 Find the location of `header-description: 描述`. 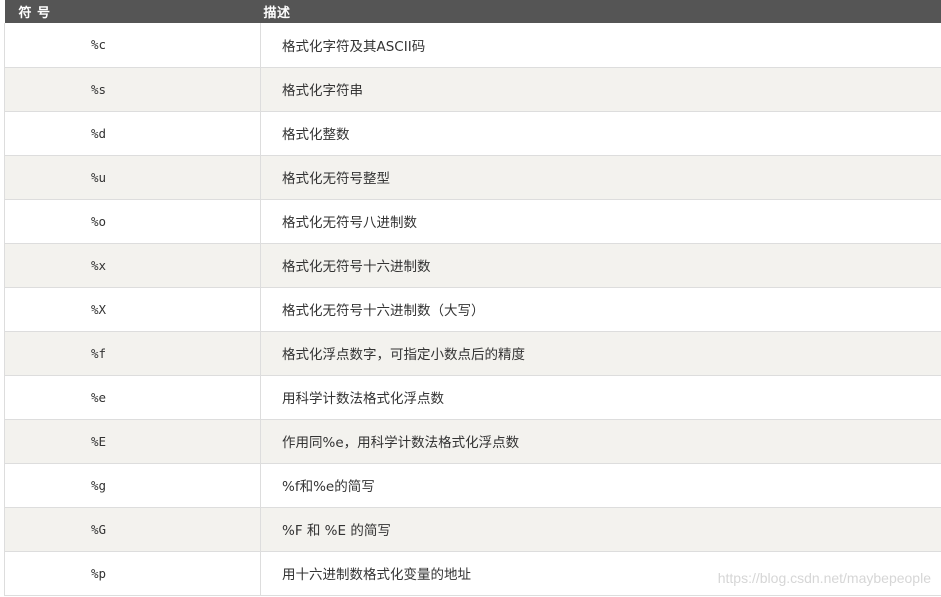

header-description: 描述 is located at coordinates (277, 13).